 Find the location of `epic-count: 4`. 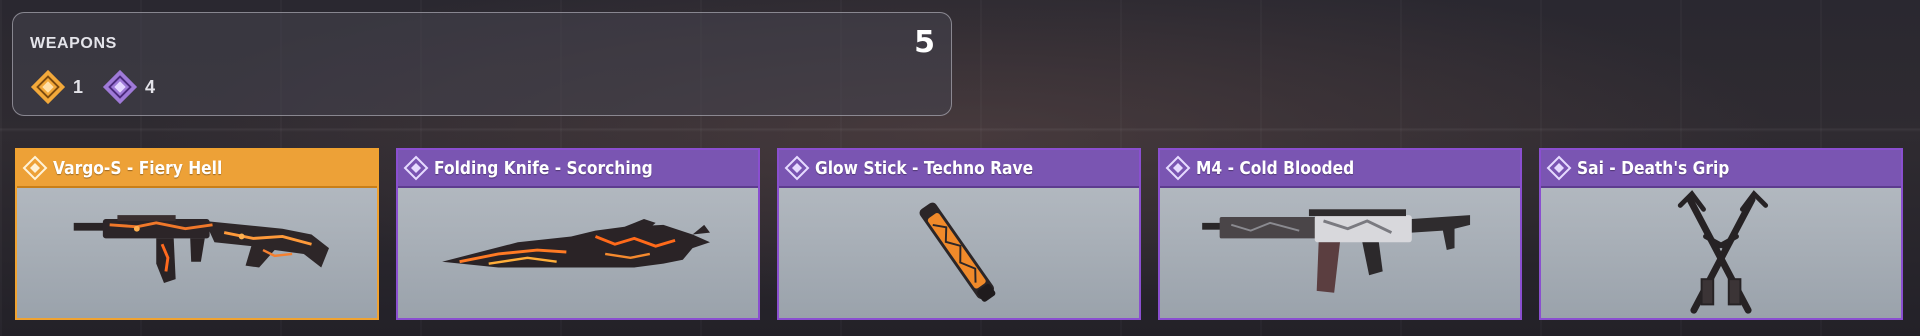

epic-count: 4 is located at coordinates (128, 87).